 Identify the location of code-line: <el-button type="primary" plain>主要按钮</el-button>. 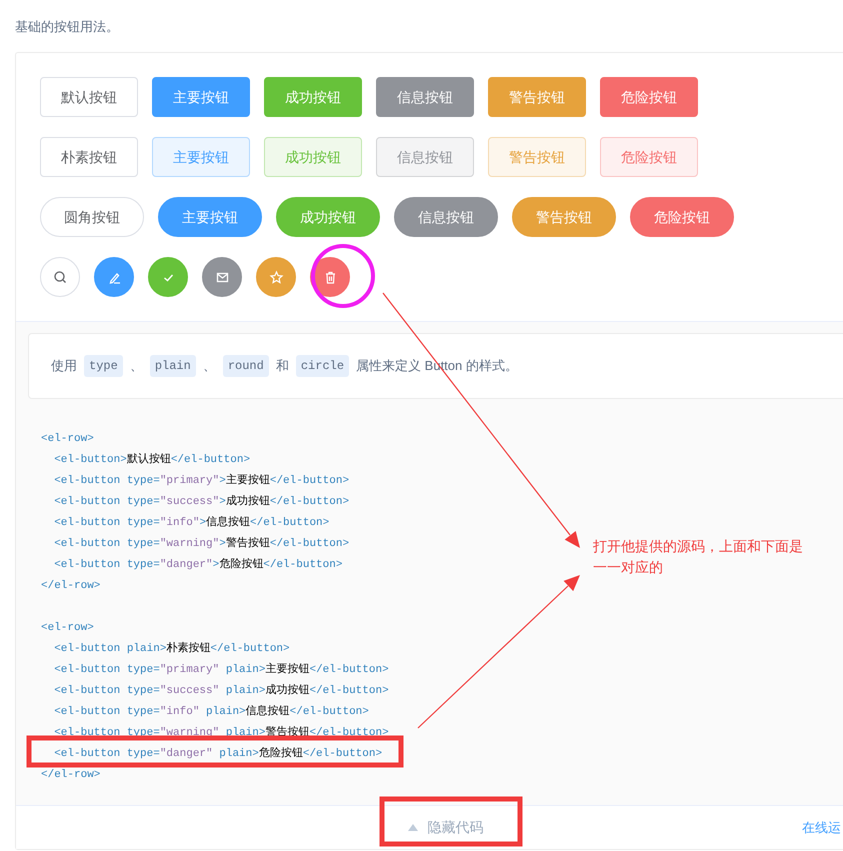
(221, 669).